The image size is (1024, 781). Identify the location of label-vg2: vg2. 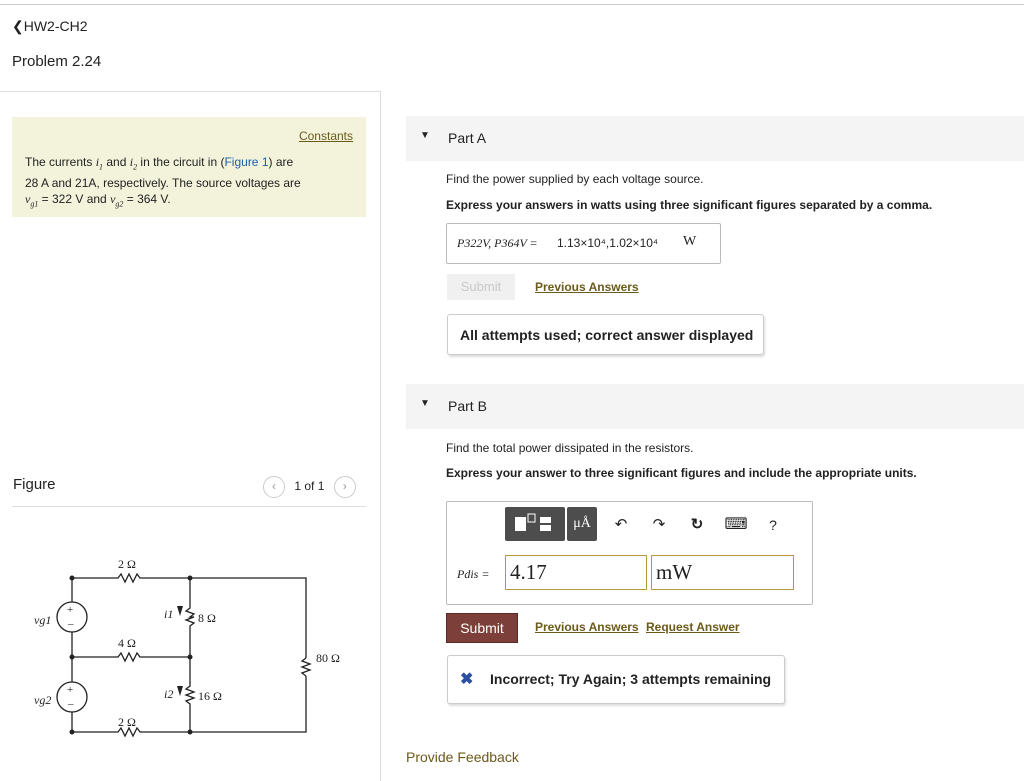
(42, 700).